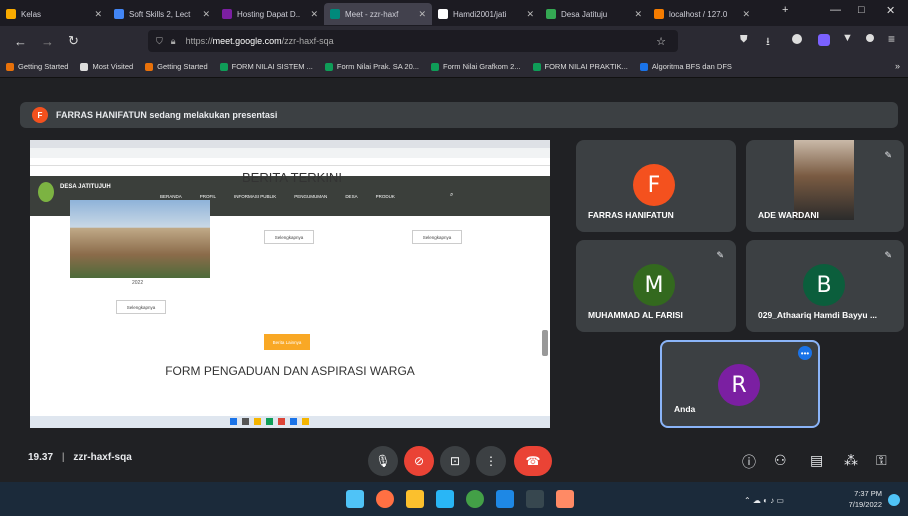  What do you see at coordinates (584, 14) in the screenshot?
I see `tab-label: Desa Jatituju` at bounding box center [584, 14].